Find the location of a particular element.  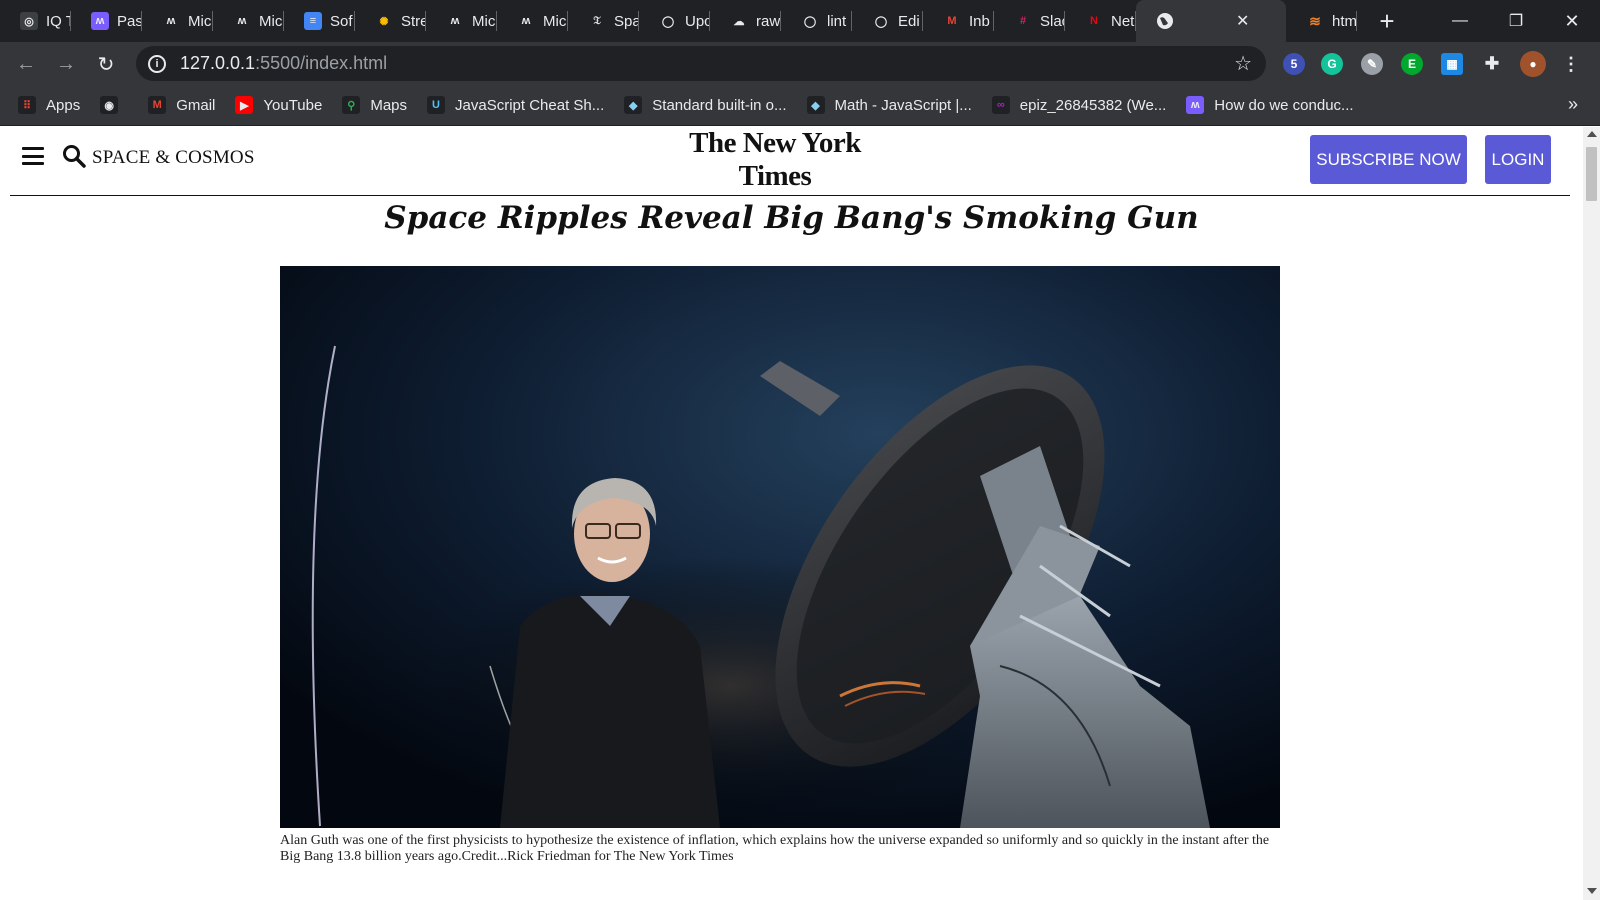

bookmark-0: ⠿ Apps is located at coordinates (49, 105).